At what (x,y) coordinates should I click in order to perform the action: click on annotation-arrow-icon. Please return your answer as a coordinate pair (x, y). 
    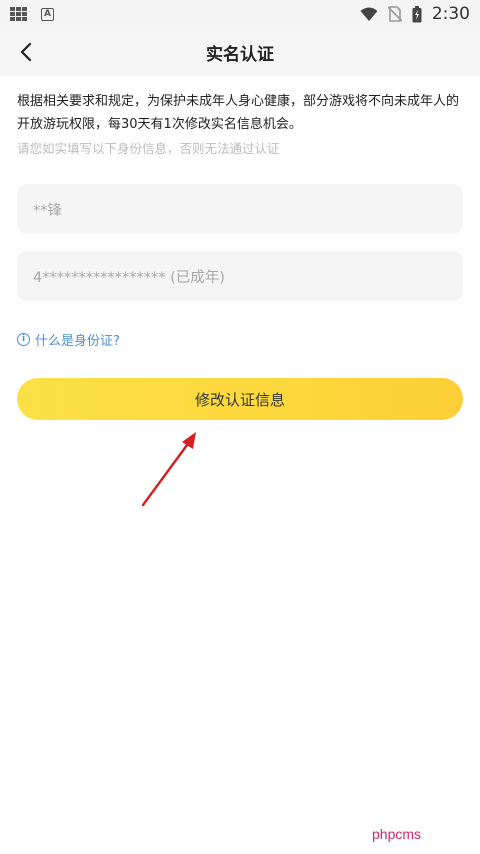
    Looking at the image, I should click on (168, 469).